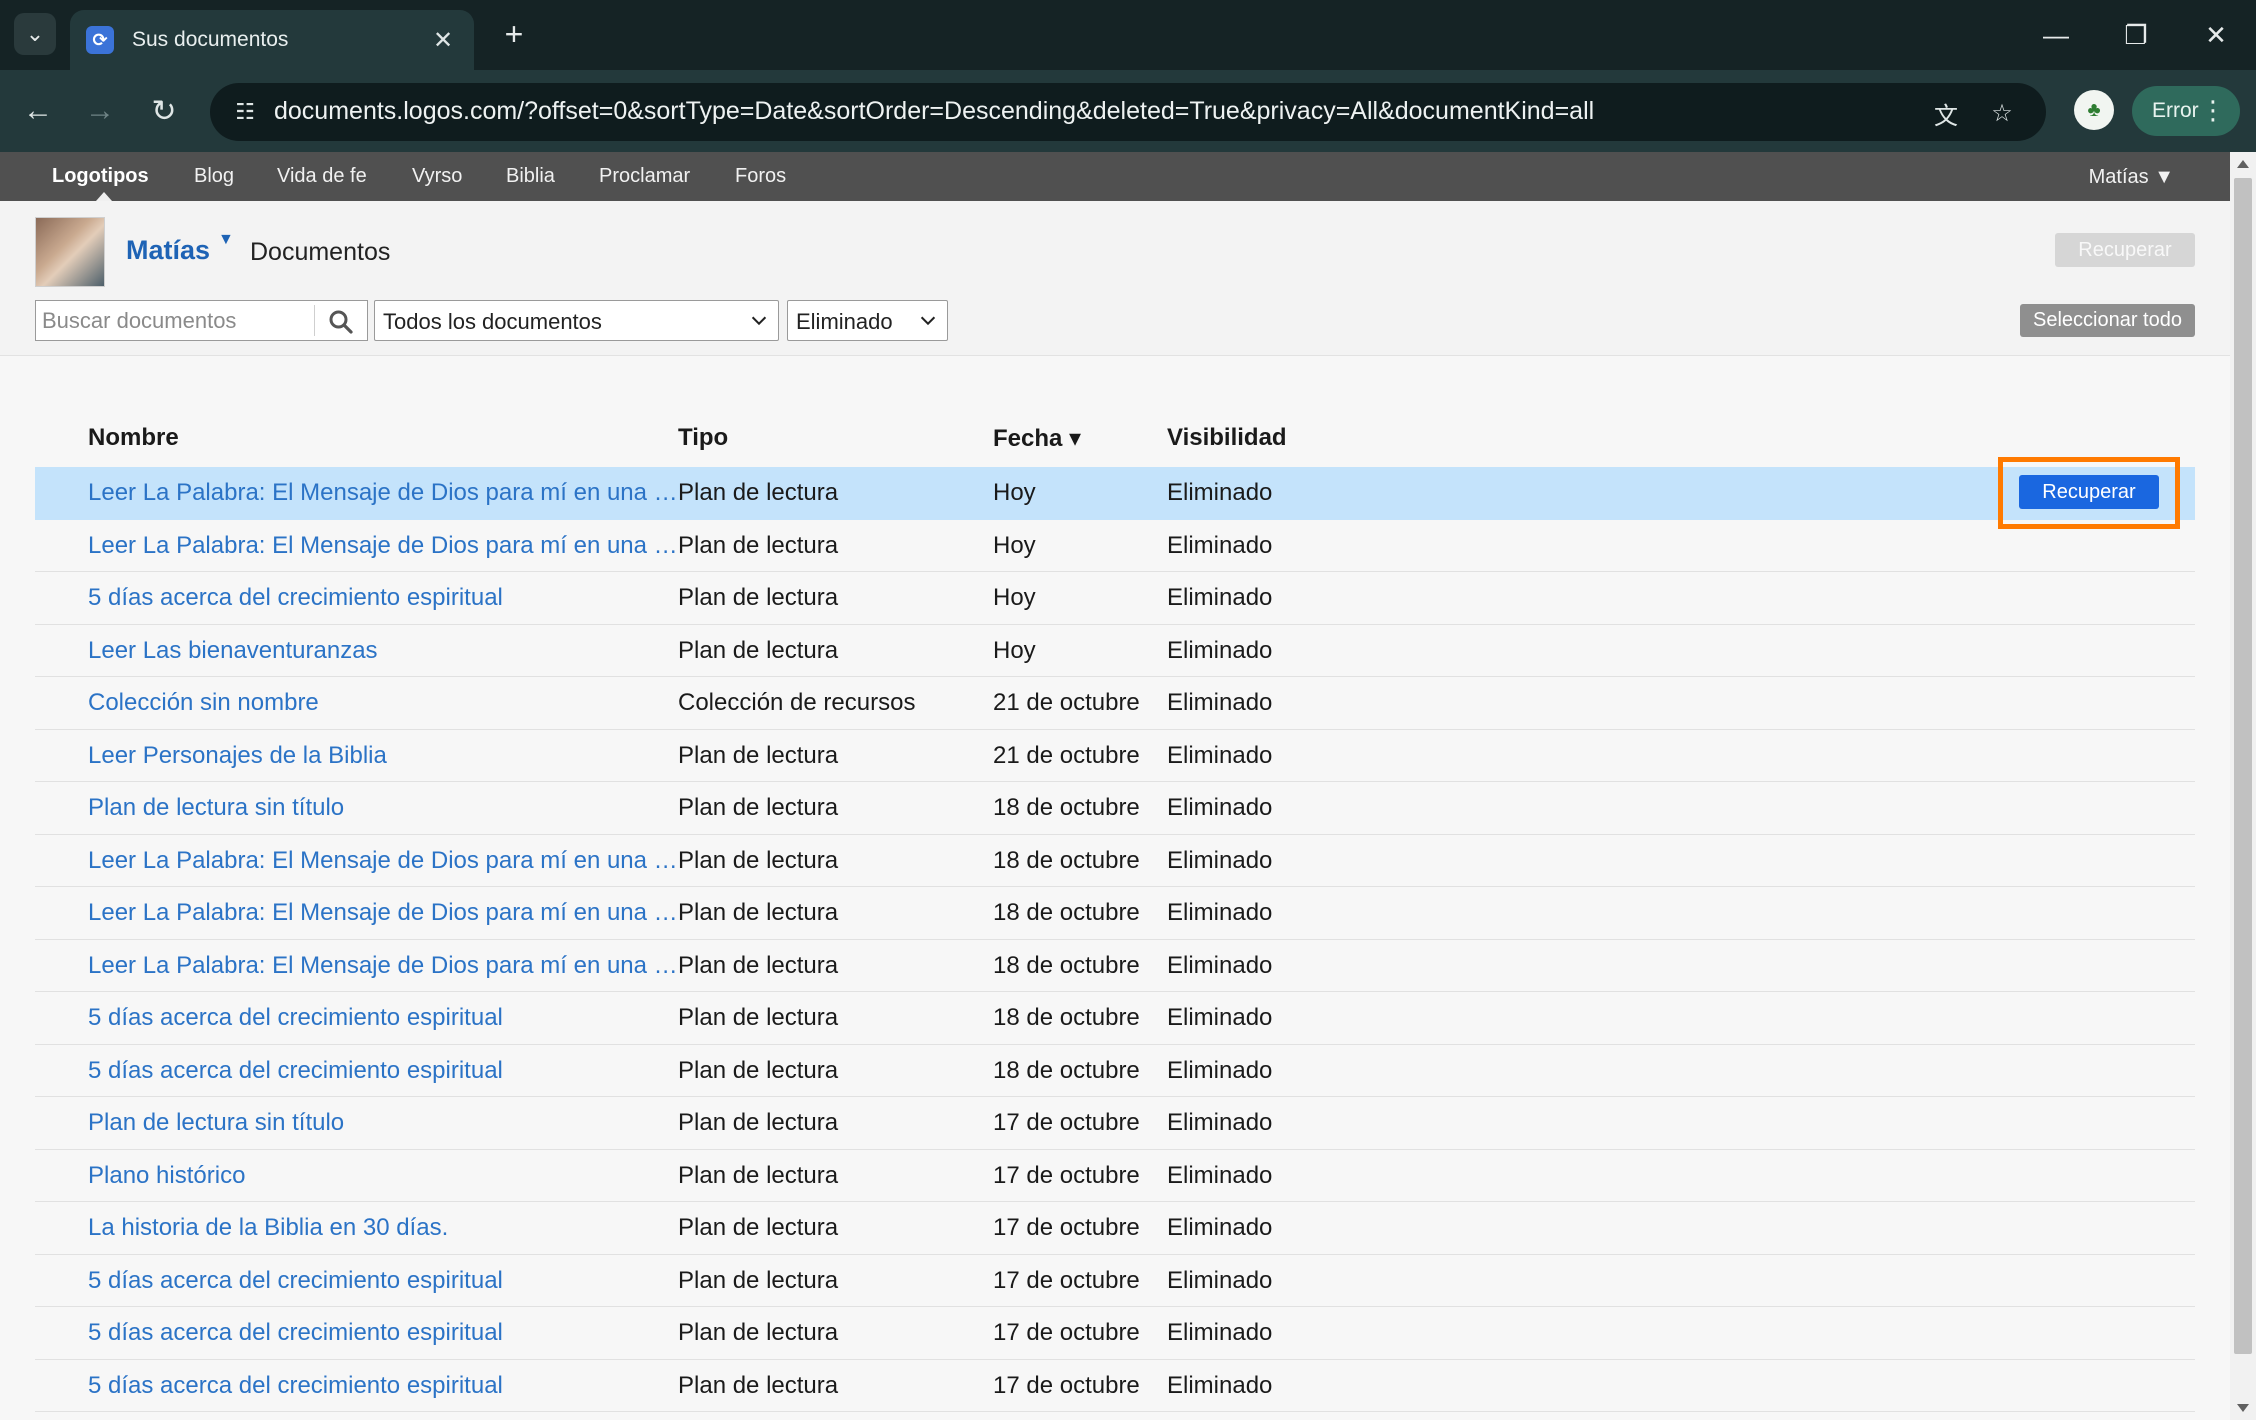 This screenshot has width=2256, height=1420. What do you see at coordinates (100, 111) in the screenshot?
I see `arrow-right-icon: →` at bounding box center [100, 111].